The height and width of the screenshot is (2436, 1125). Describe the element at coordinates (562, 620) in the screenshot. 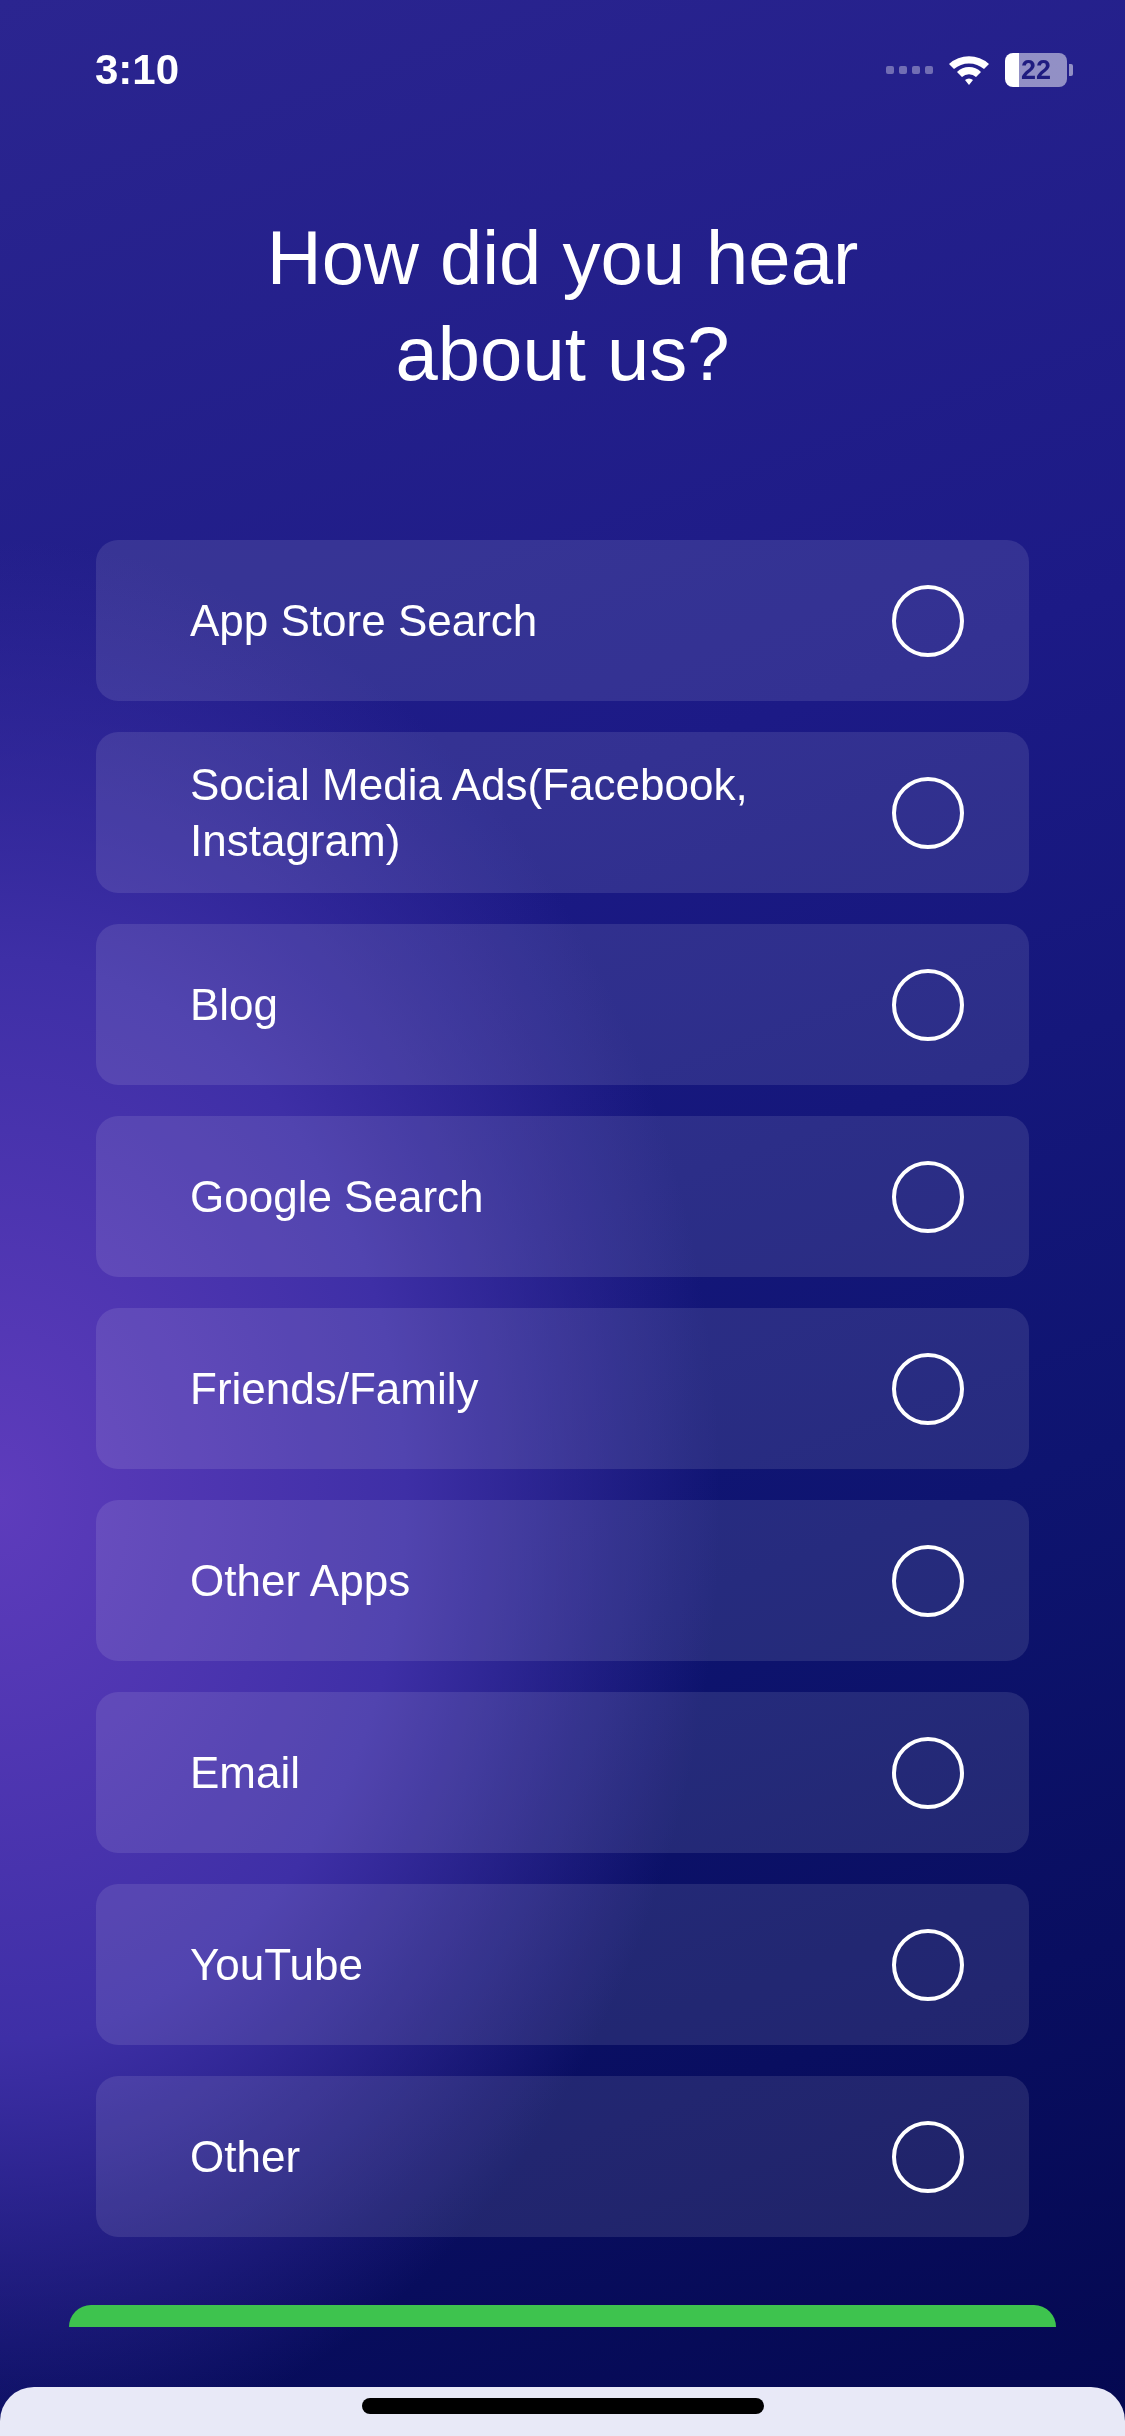

I see `option-item: App Store Search` at that location.